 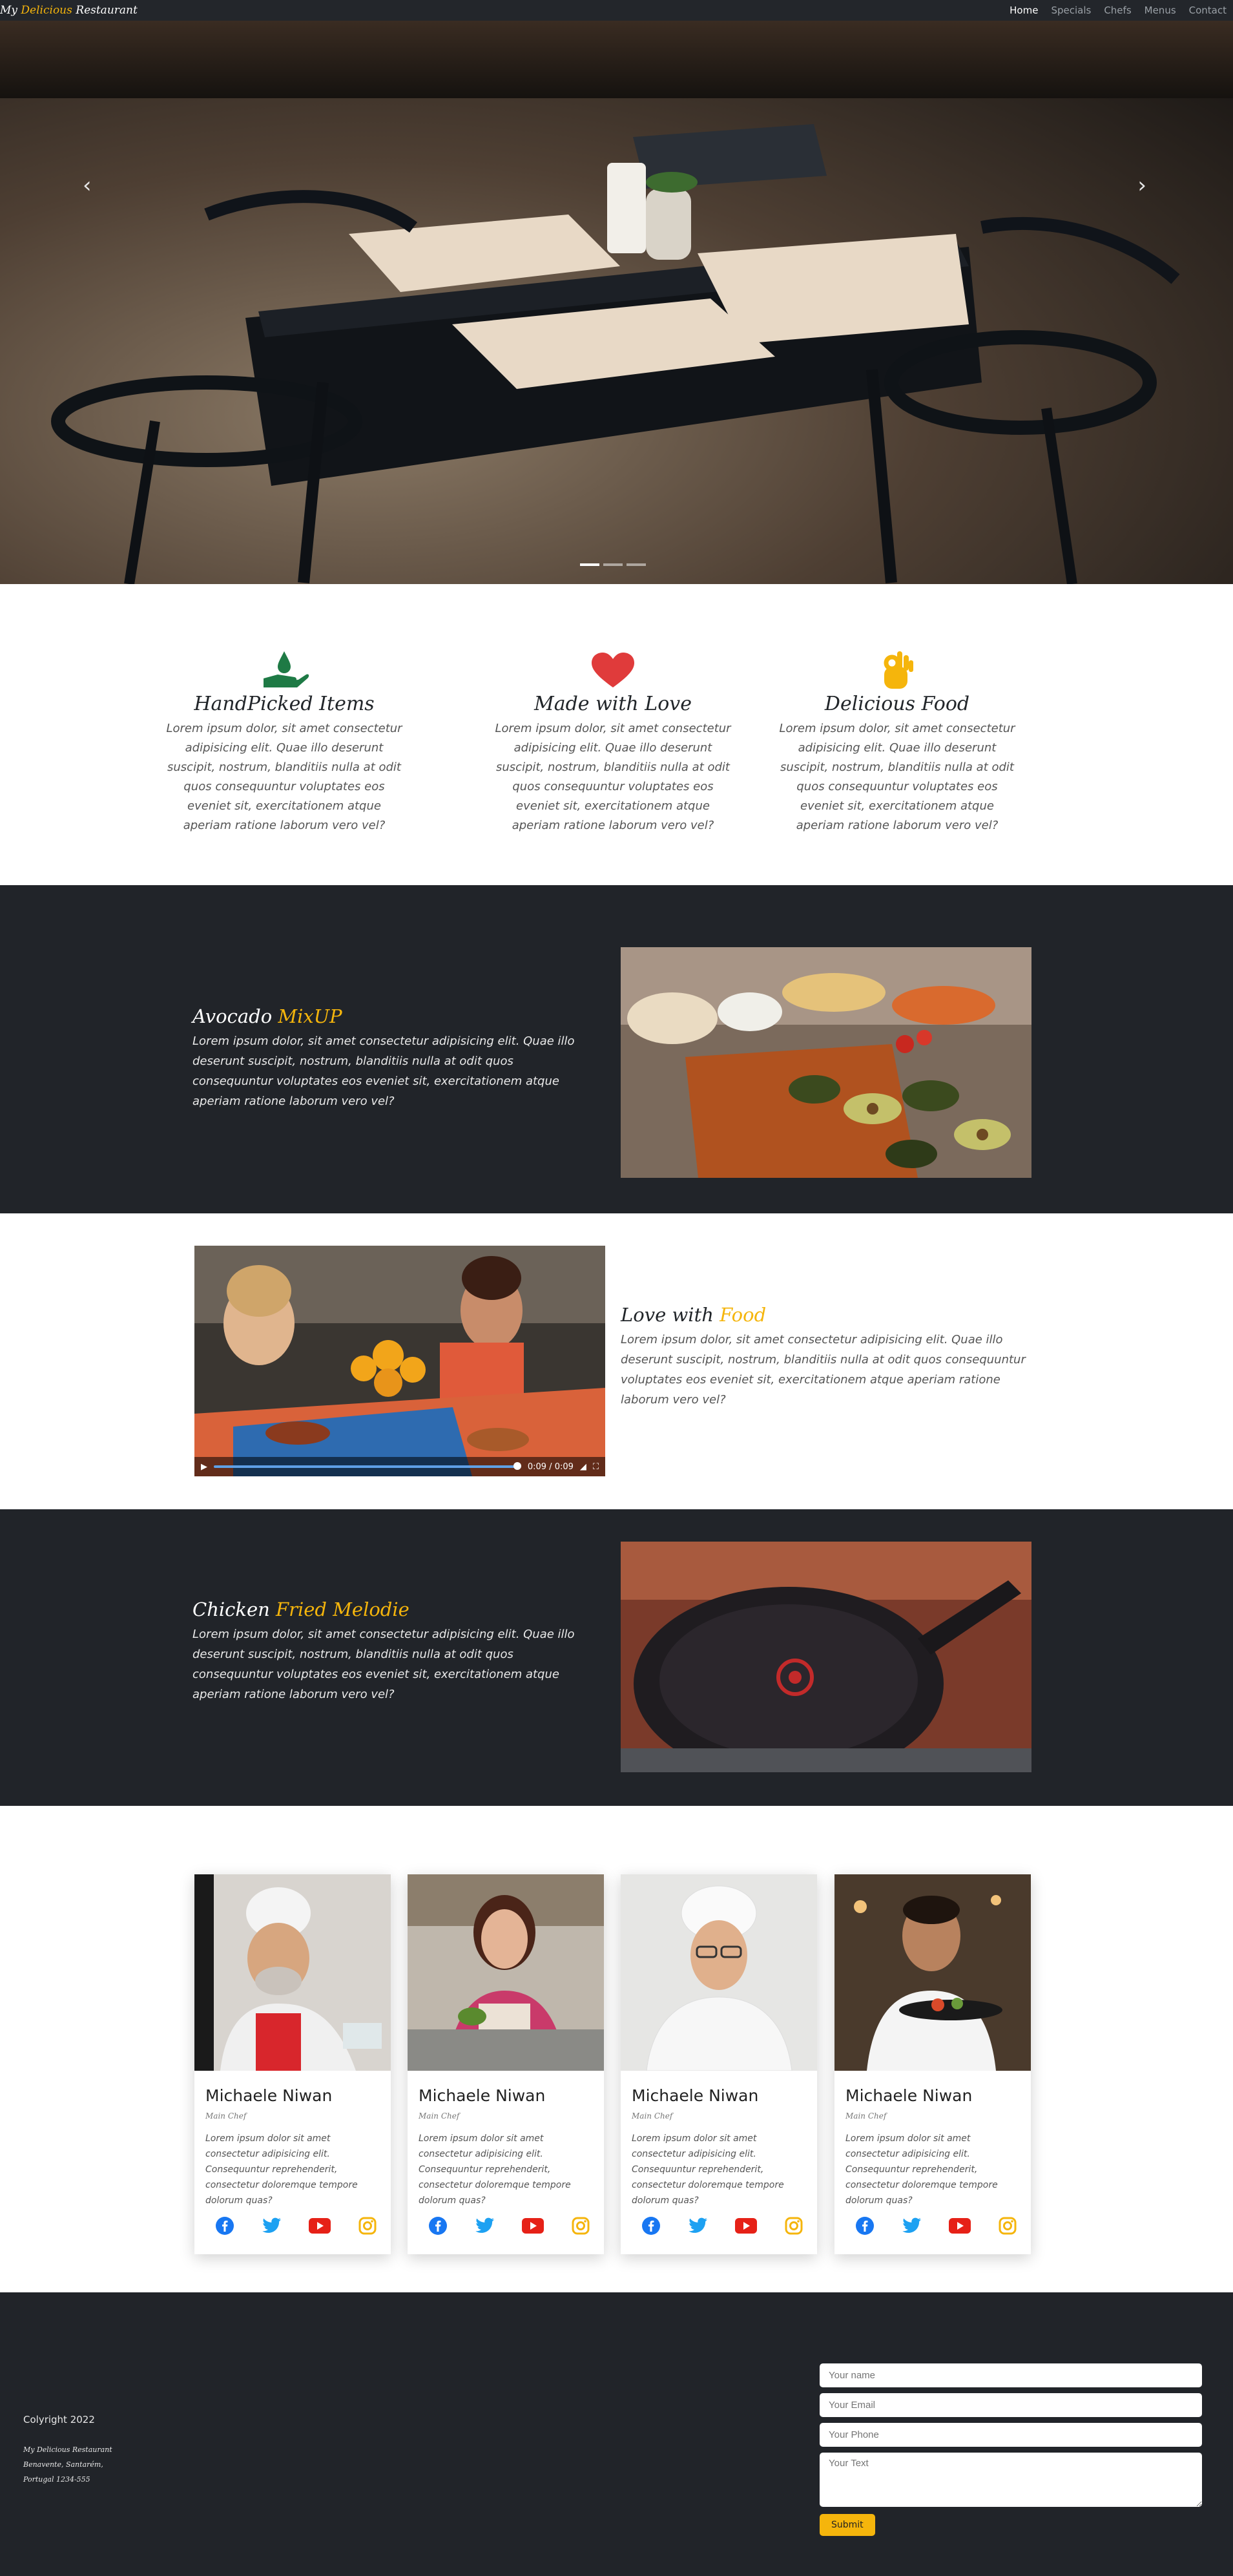 What do you see at coordinates (1011, 2405) in the screenshot?
I see `email-input` at bounding box center [1011, 2405].